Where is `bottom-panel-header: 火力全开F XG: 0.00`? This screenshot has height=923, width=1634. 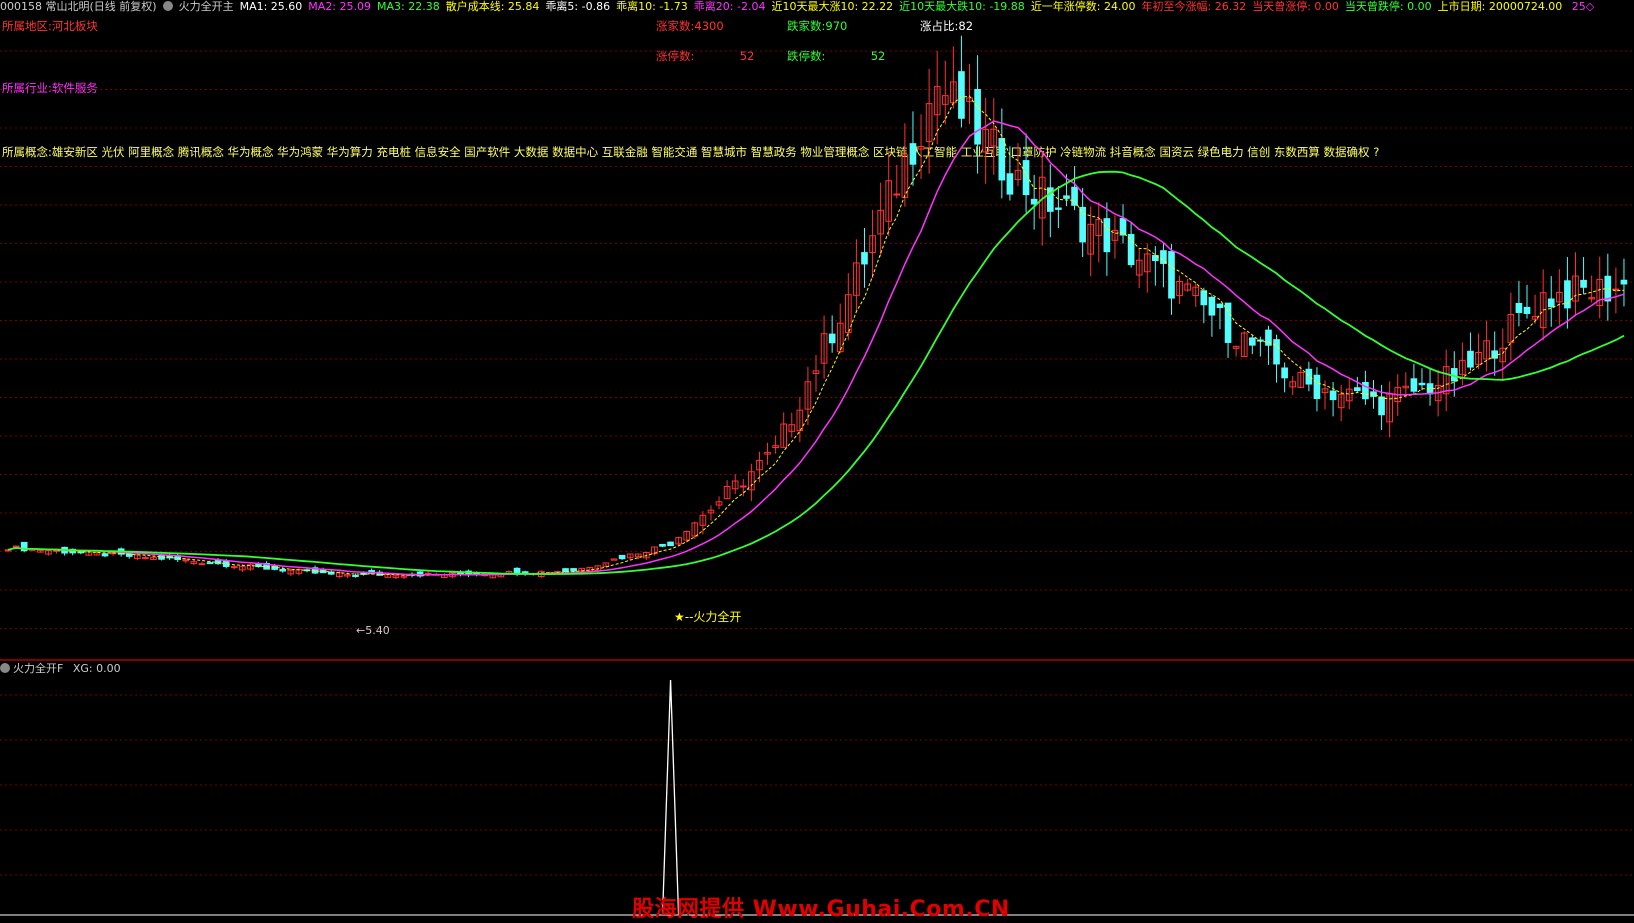
bottom-panel-header: 火力全开F XG: 0.00 is located at coordinates (60, 669).